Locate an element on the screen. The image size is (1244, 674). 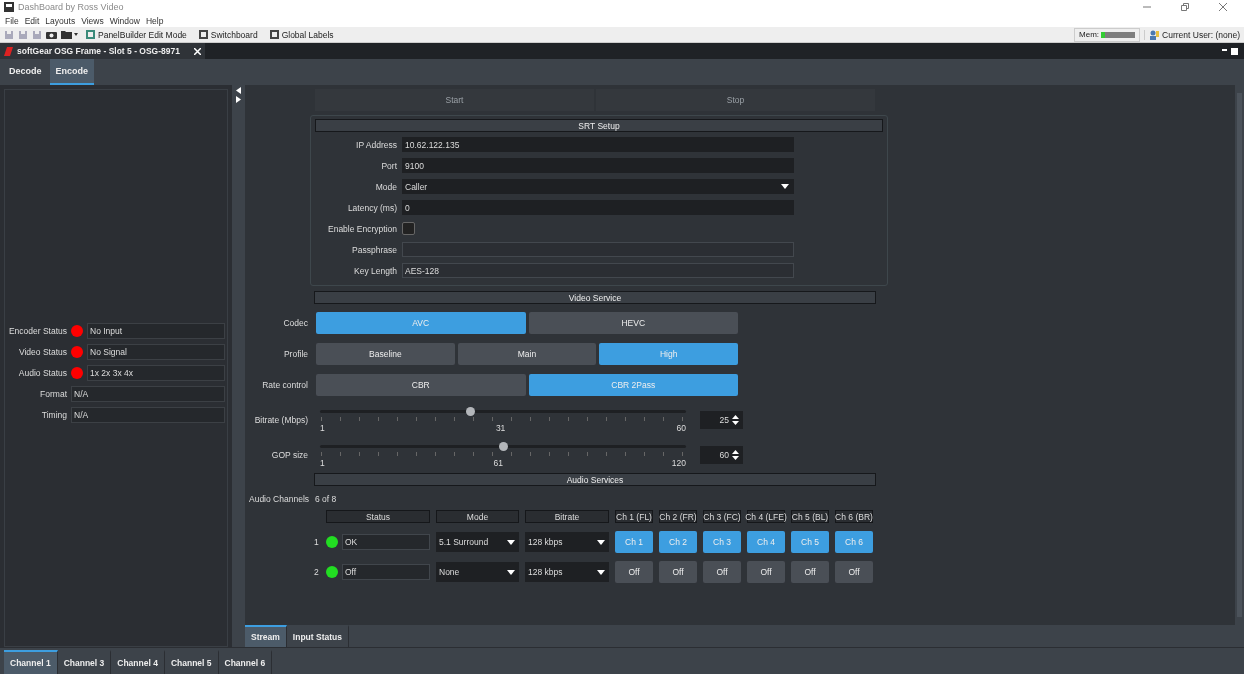
panel-tab: Decode is located at coordinates (25, 72).